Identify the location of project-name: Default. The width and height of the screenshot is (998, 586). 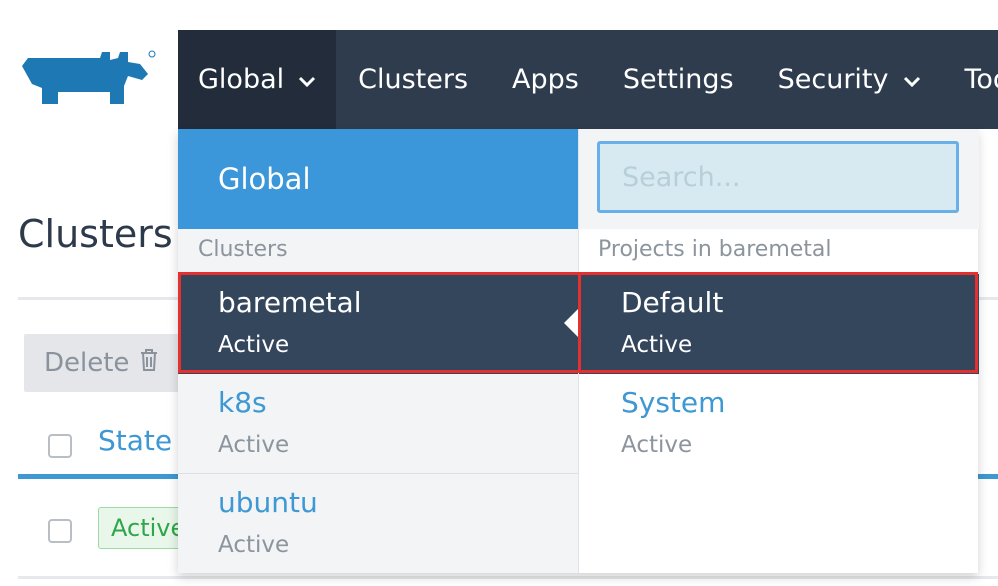
(672, 302).